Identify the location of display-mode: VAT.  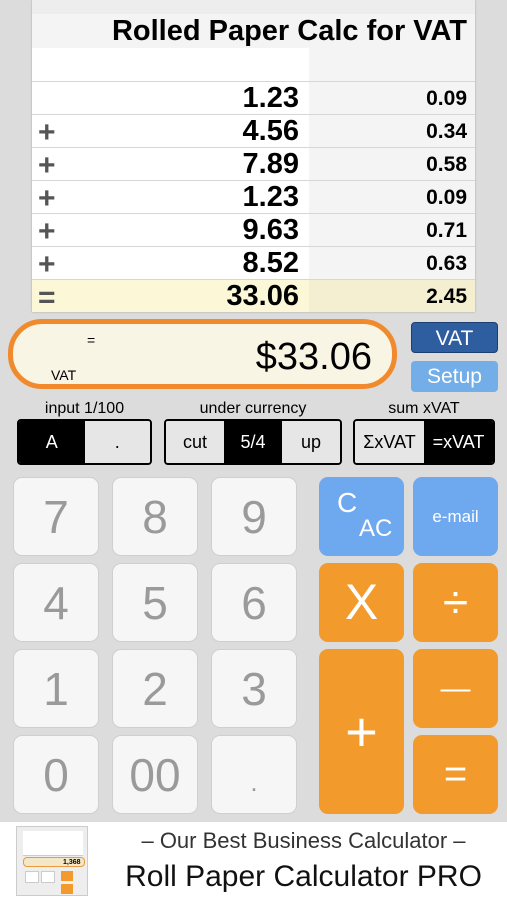
(64, 375).